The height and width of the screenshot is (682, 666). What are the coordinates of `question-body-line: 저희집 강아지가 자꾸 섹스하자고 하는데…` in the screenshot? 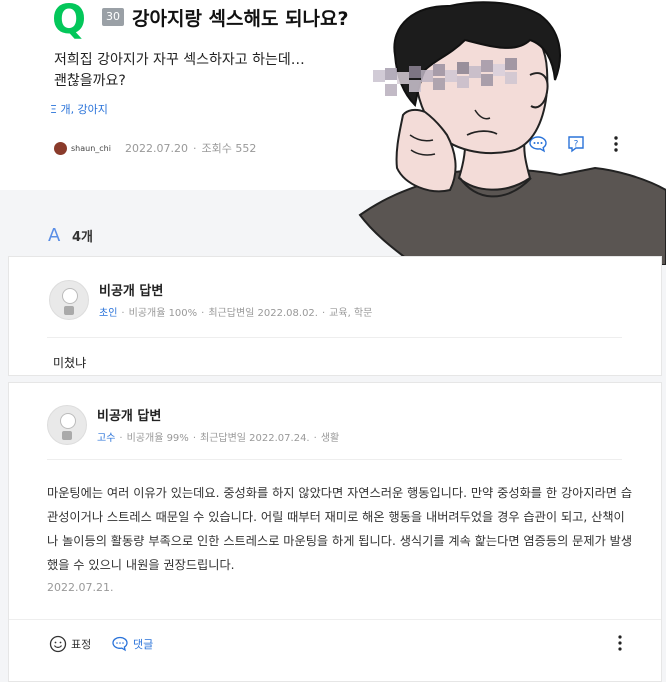 It's located at (179, 60).